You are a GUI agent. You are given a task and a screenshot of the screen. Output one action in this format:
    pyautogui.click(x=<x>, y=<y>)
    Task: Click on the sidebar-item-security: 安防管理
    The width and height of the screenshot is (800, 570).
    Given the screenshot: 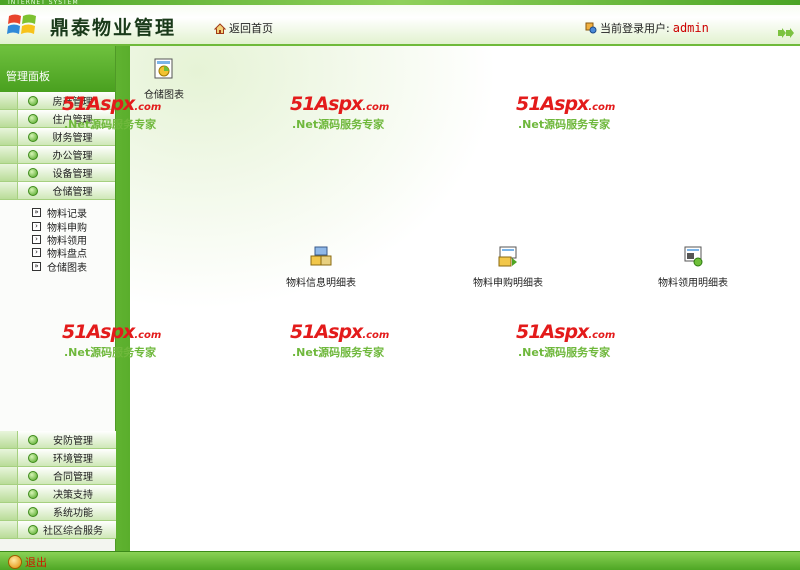 What is the action you would take?
    pyautogui.click(x=58, y=440)
    